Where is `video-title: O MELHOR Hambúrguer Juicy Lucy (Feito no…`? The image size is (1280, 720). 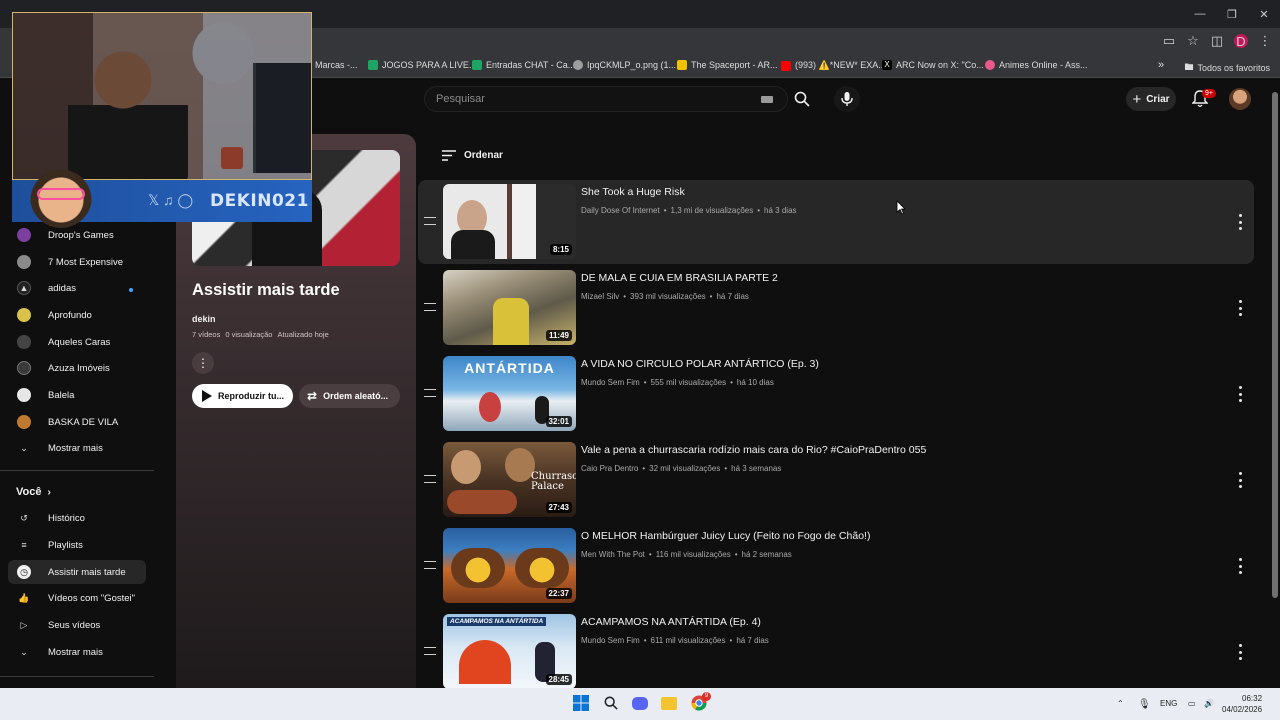
video-title: O MELHOR Hambúrguer Juicy Lucy (Feito no… is located at coordinates (725, 536).